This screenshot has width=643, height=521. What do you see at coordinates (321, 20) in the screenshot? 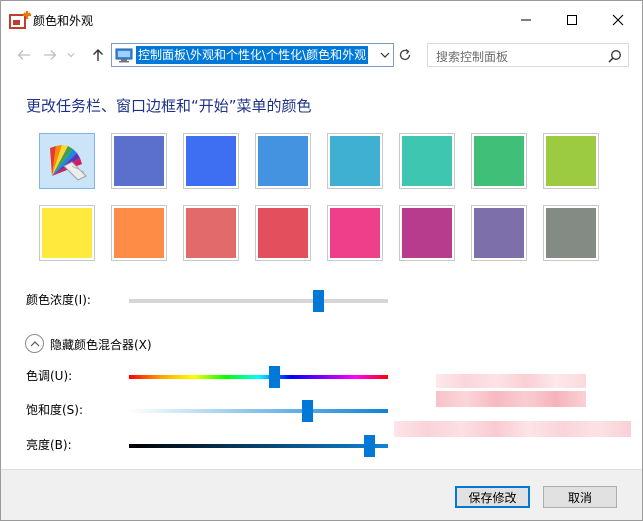
I see `title-bar: 颜色和外观` at bounding box center [321, 20].